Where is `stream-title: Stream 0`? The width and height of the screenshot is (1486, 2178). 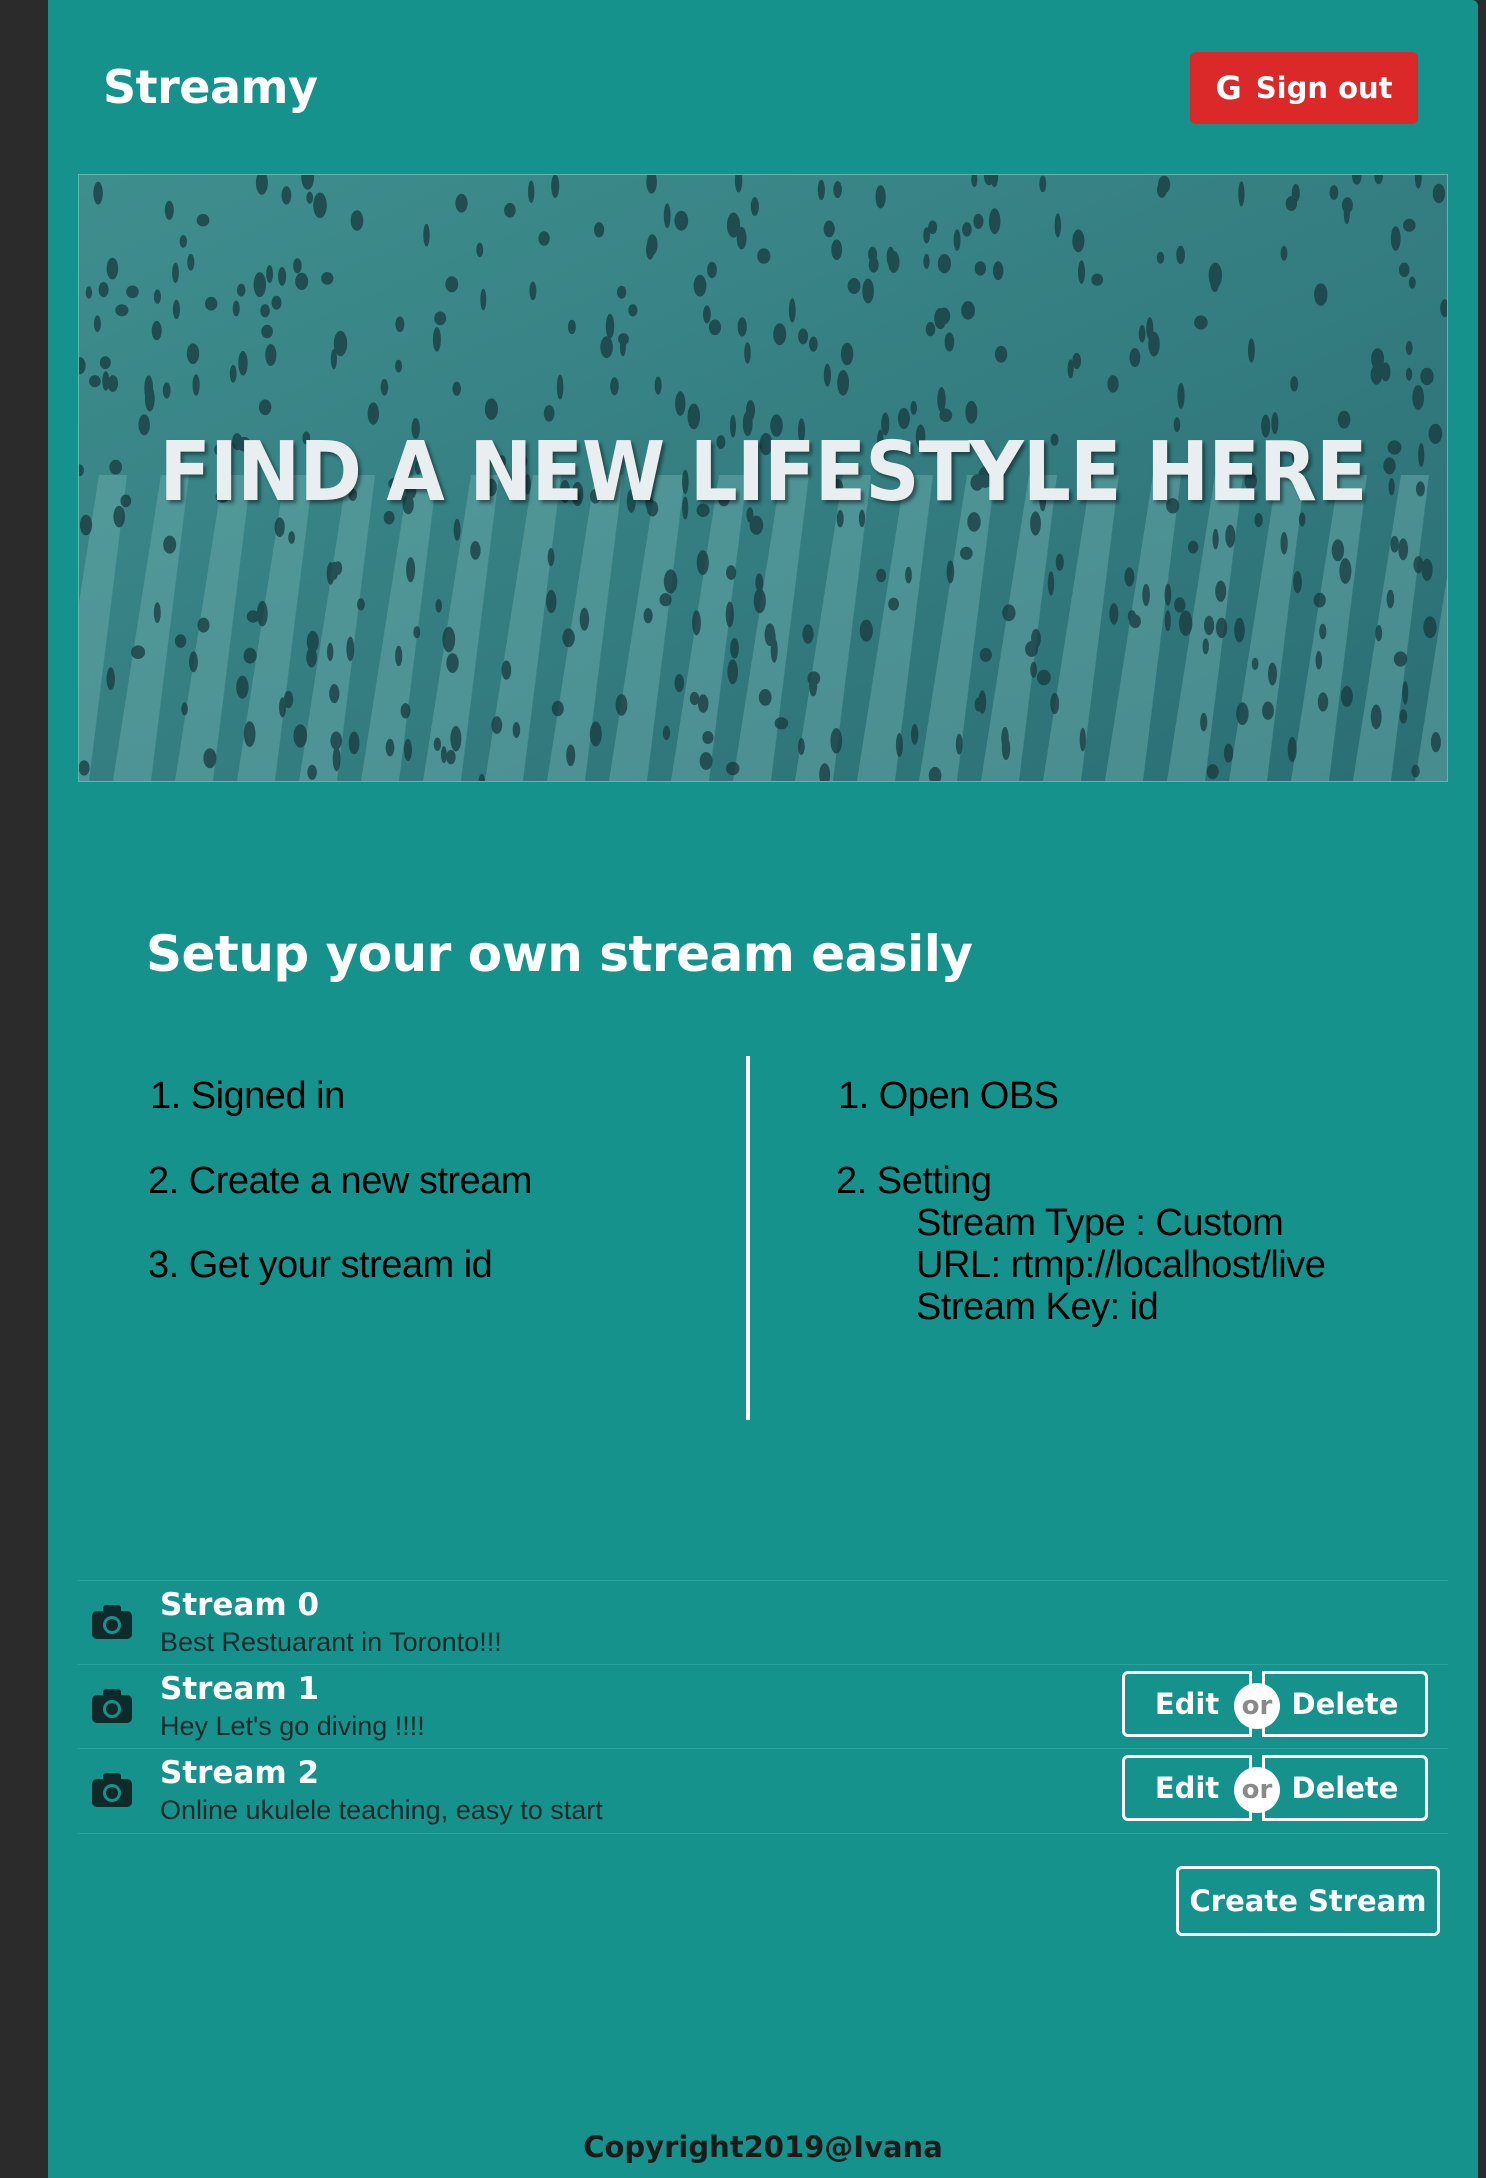
stream-title: Stream 0 is located at coordinates (239, 1605).